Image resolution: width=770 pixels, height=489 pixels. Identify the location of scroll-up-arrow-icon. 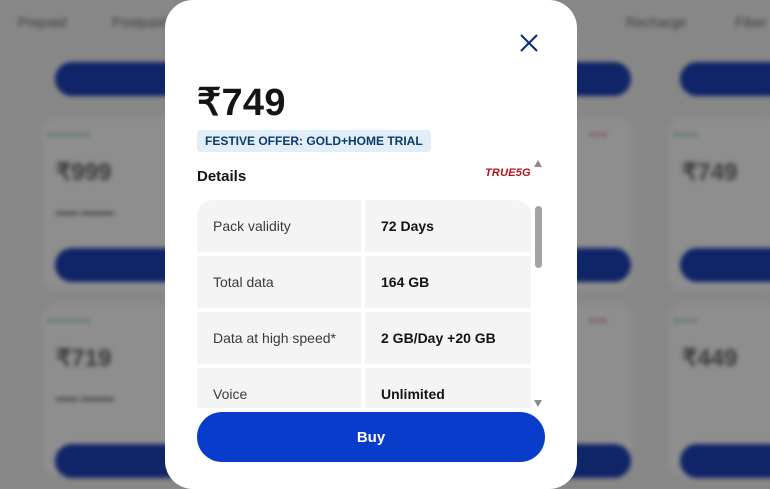
(538, 163).